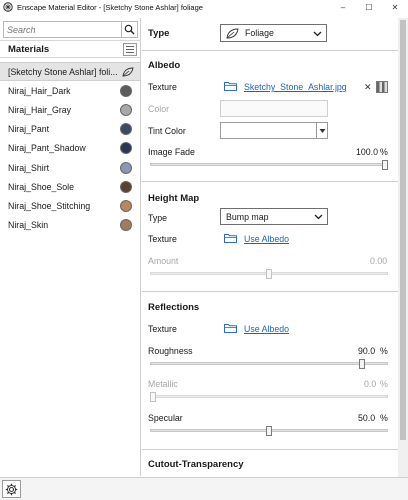  What do you see at coordinates (29, 49) in the screenshot?
I see `materials-heading: Materials` at bounding box center [29, 49].